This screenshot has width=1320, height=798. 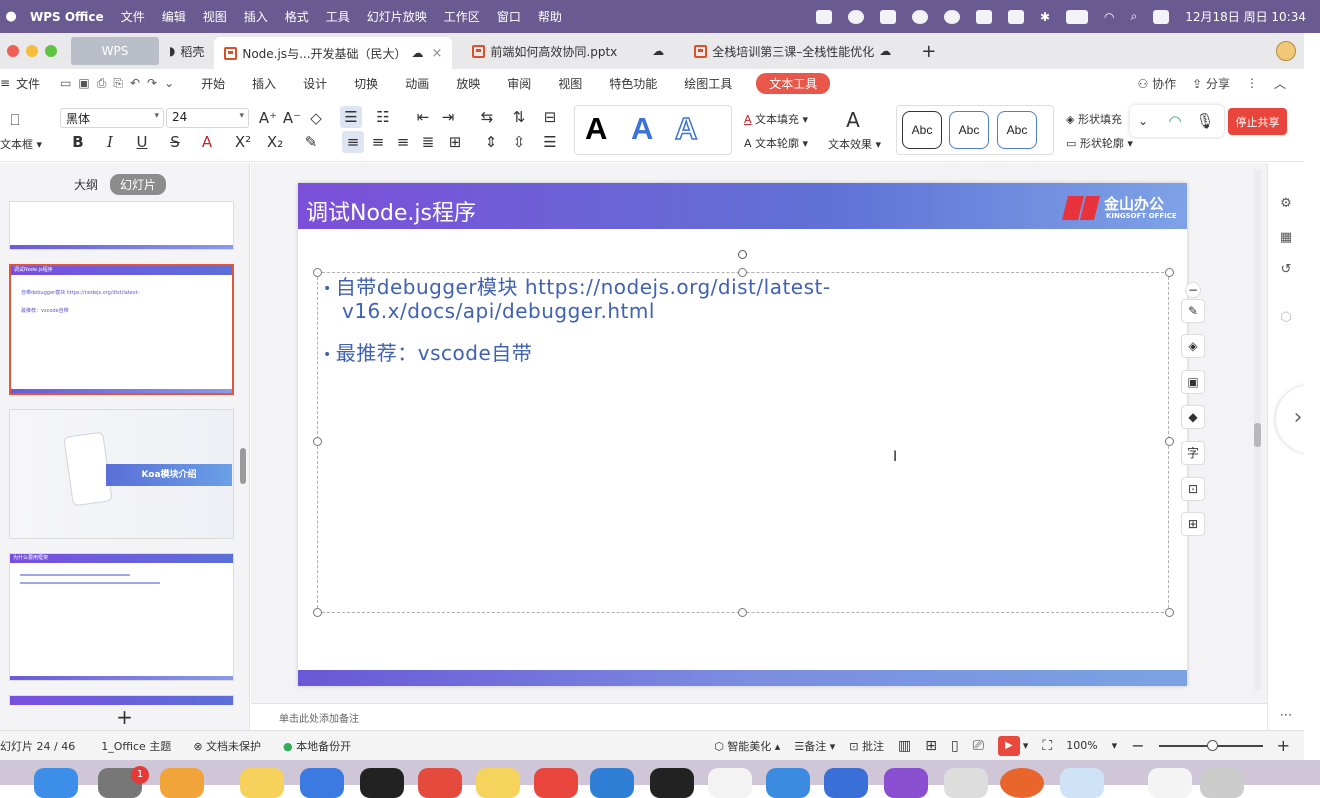 I want to click on distribute-icon: ⊞, so click(x=455, y=142).